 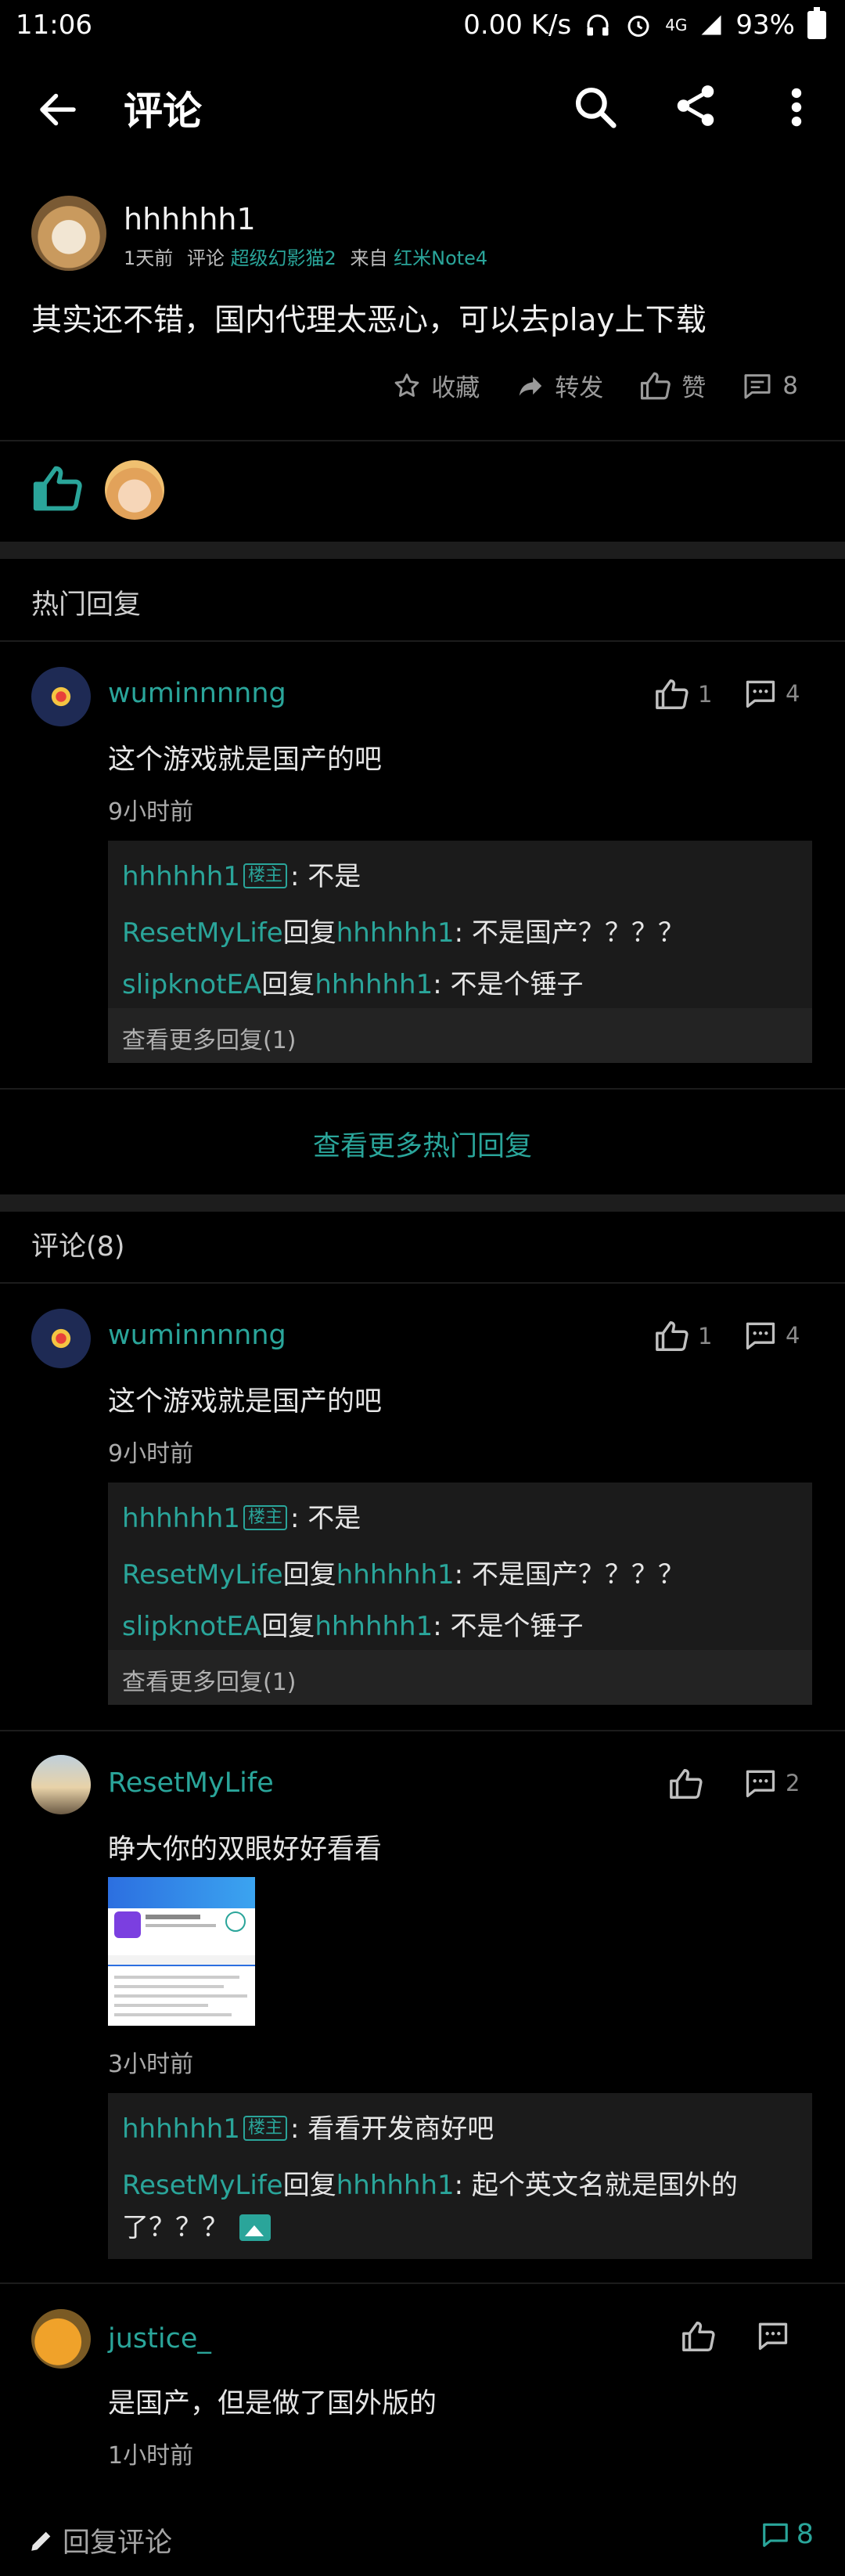 What do you see at coordinates (596, 107) in the screenshot?
I see `search-icon` at bounding box center [596, 107].